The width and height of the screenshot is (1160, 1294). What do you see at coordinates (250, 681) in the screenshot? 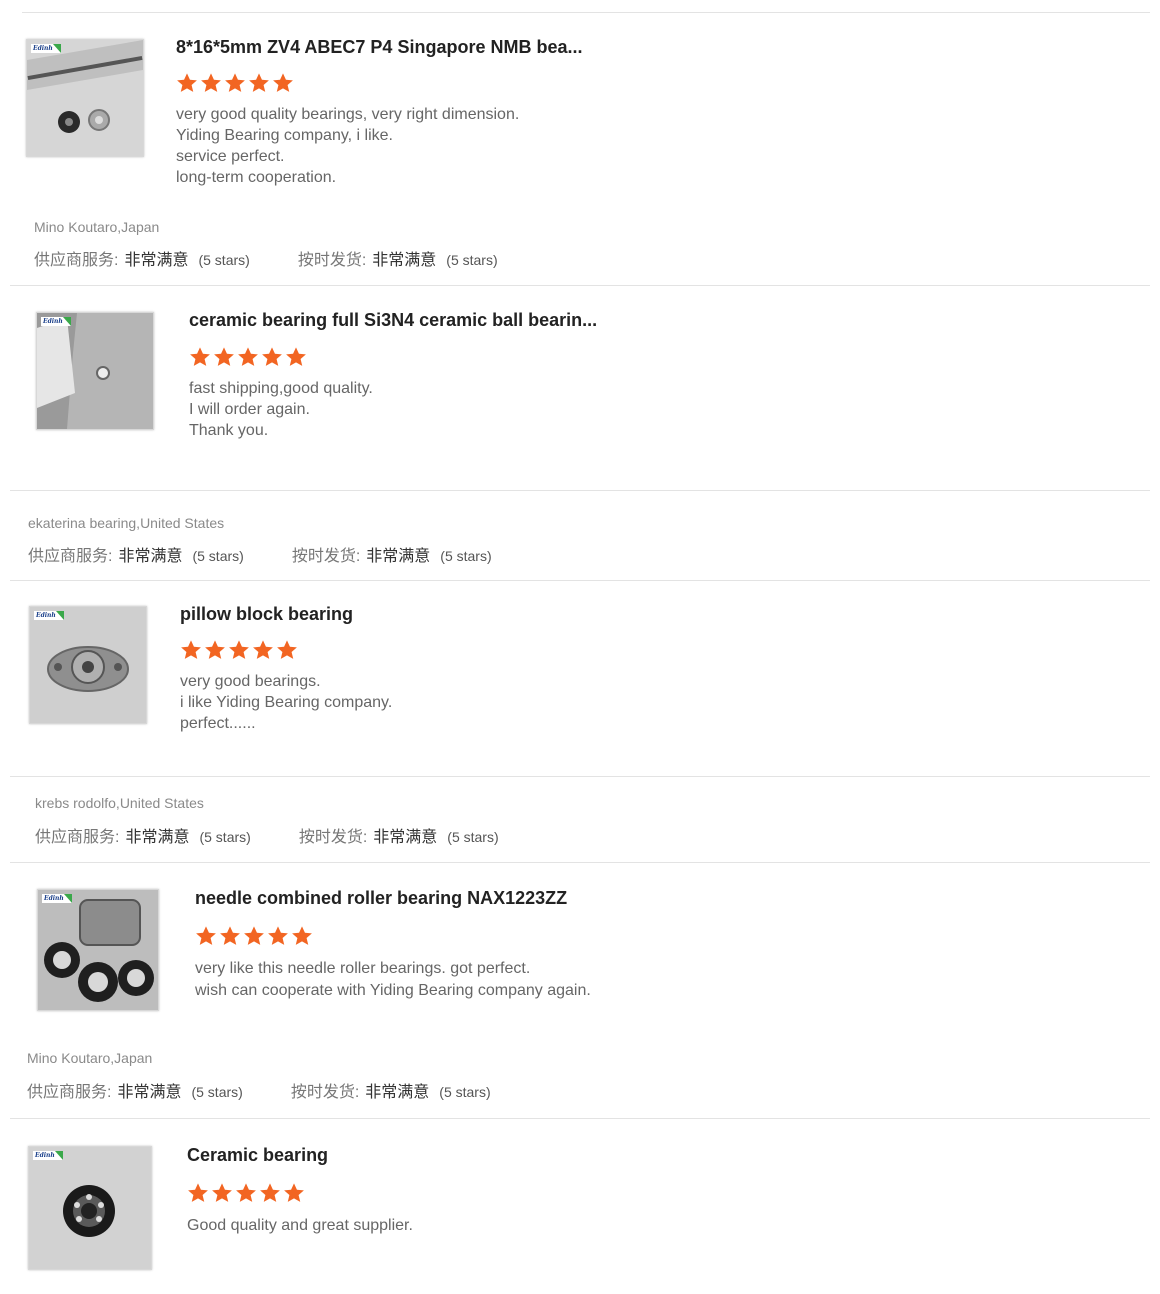
I see `review-line: very good bearings.` at bounding box center [250, 681].